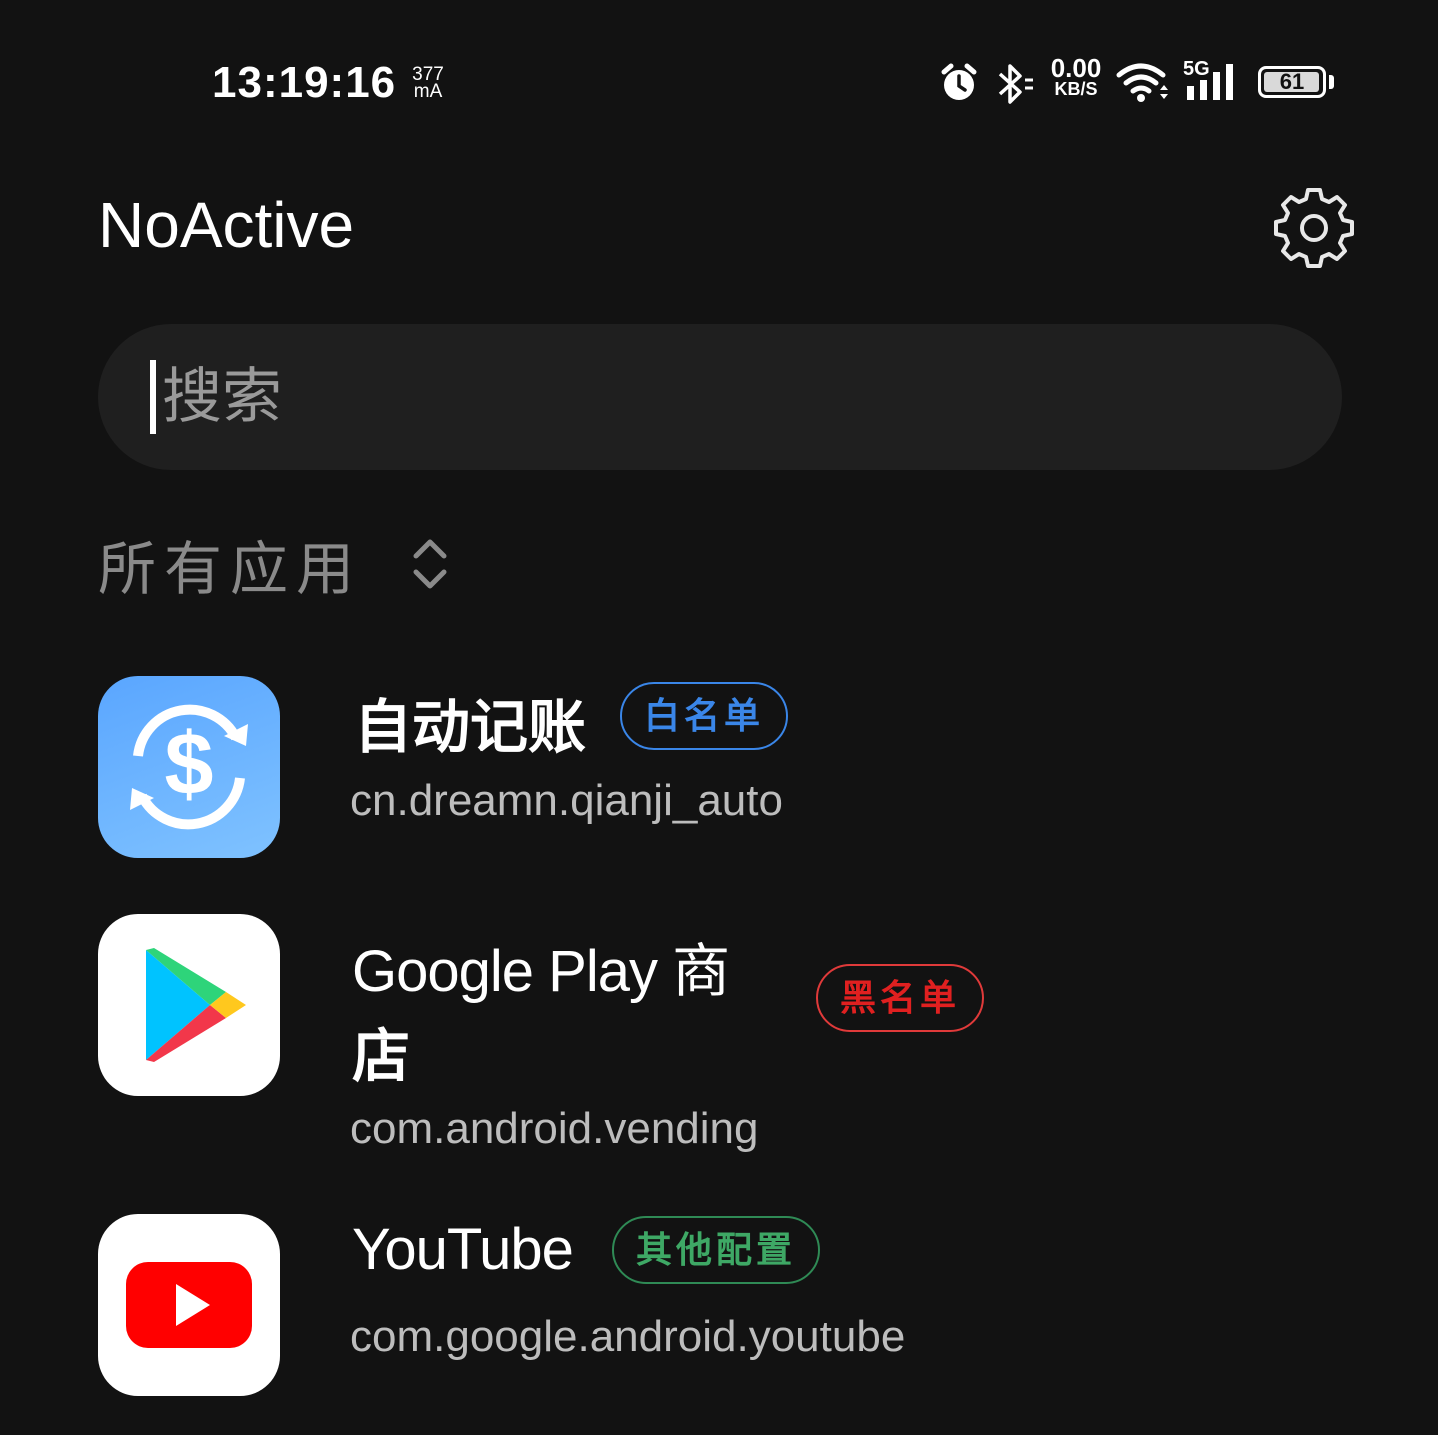 The height and width of the screenshot is (1435, 1438). What do you see at coordinates (628, 1336) in the screenshot?
I see `app-package: com.google.android.youtube` at bounding box center [628, 1336].